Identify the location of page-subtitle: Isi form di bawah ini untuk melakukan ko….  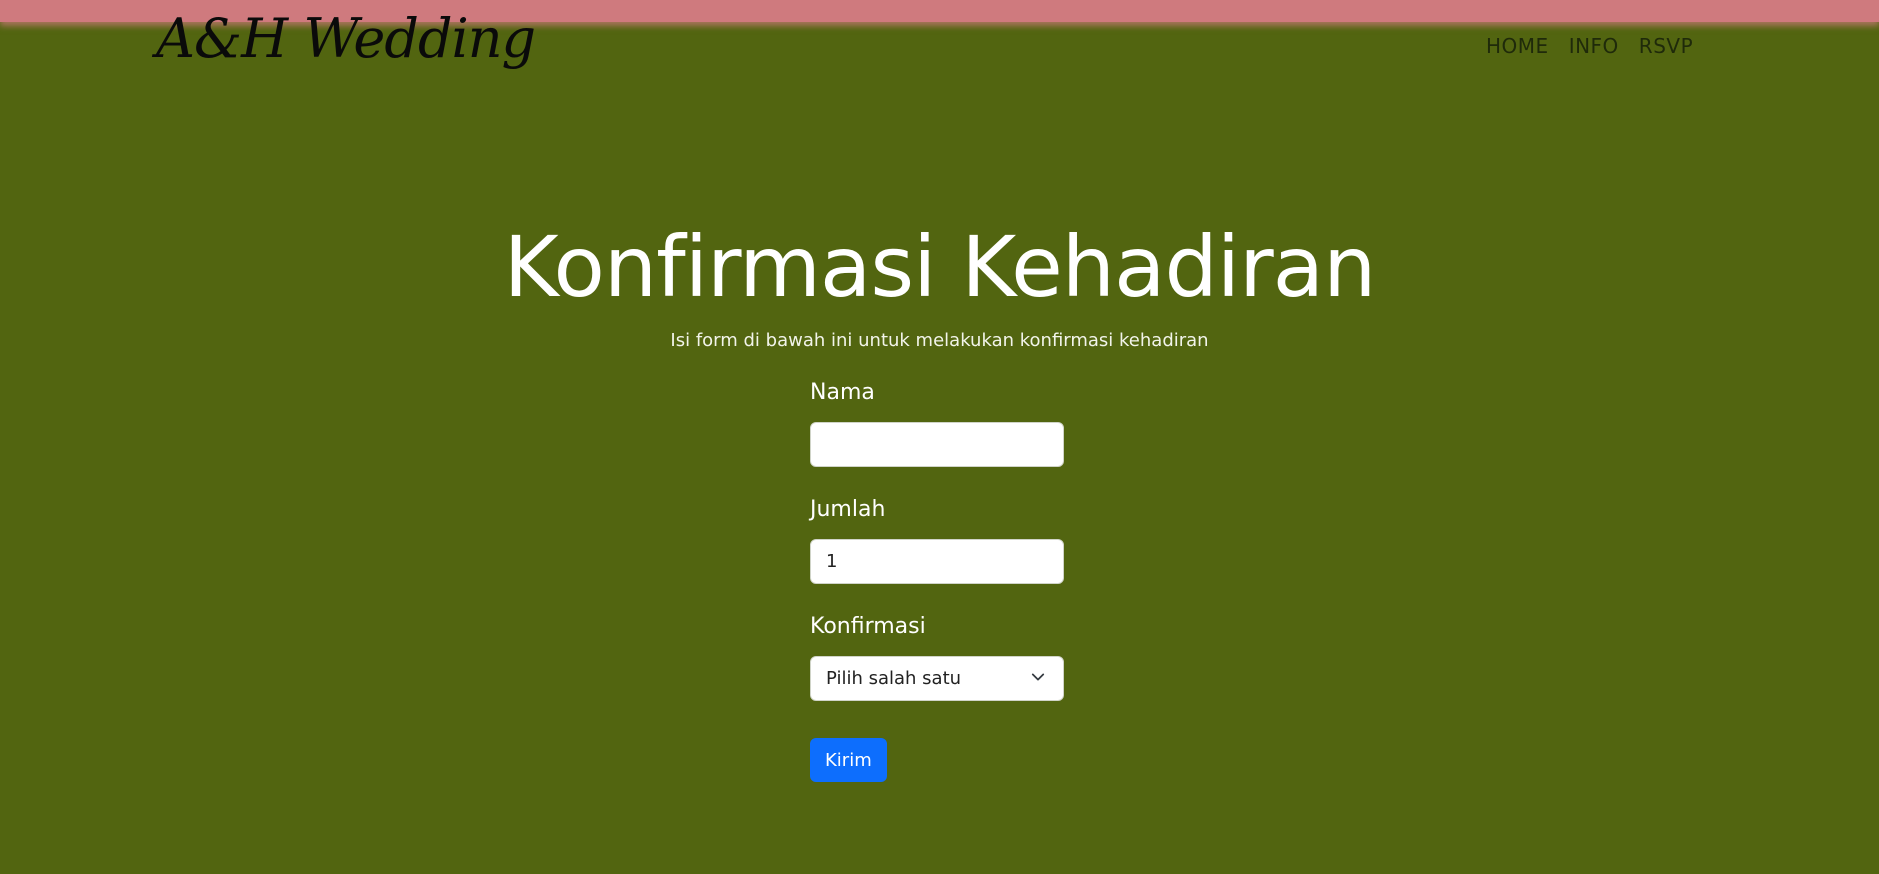
(939, 340).